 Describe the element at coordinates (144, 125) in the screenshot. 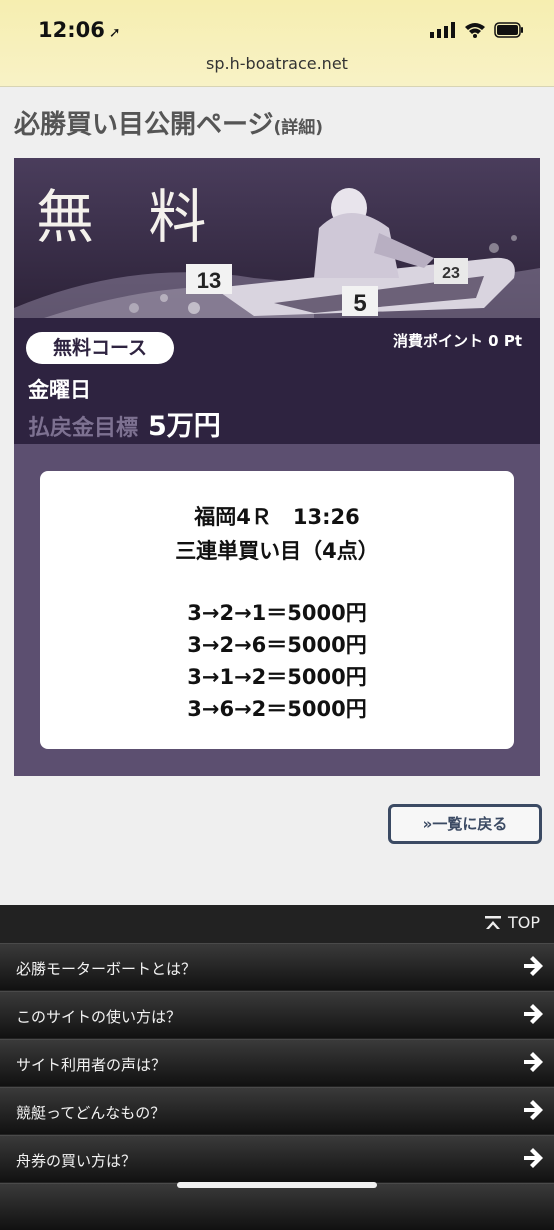

I see `page-title-text: 必勝買い目公開ページ` at that location.